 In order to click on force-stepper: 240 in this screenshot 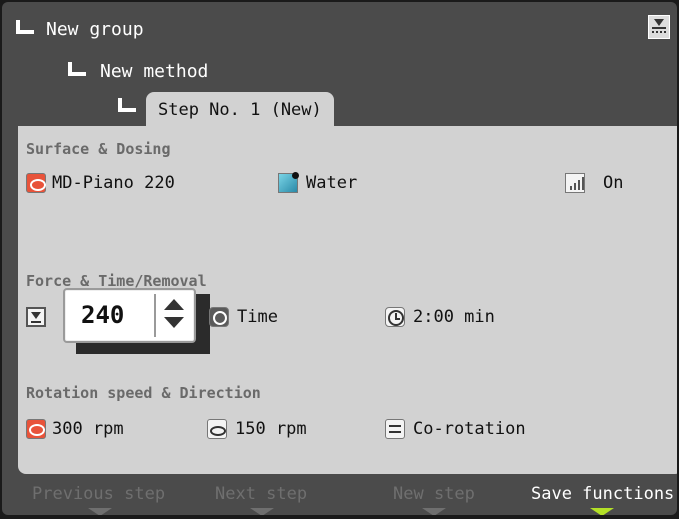, I will do `click(129, 315)`.